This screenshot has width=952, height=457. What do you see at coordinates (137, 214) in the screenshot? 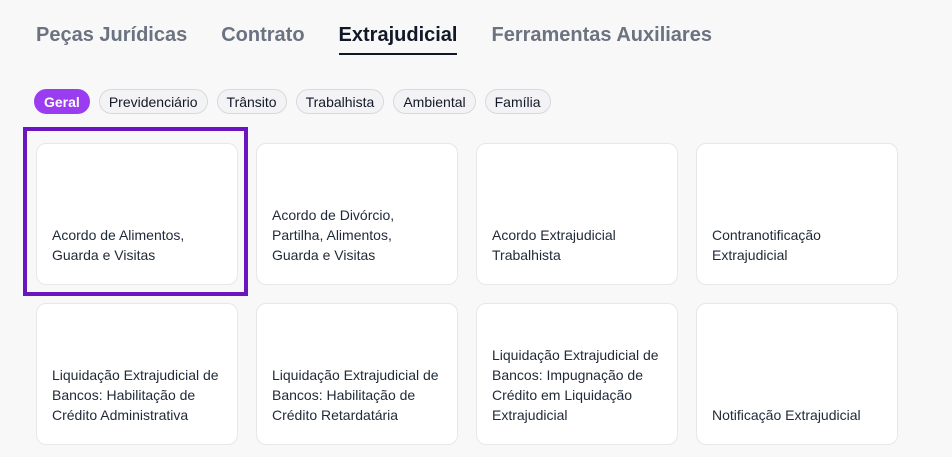
I see `template-card: Acordo de Alimentos, Guarda e Visitas` at bounding box center [137, 214].